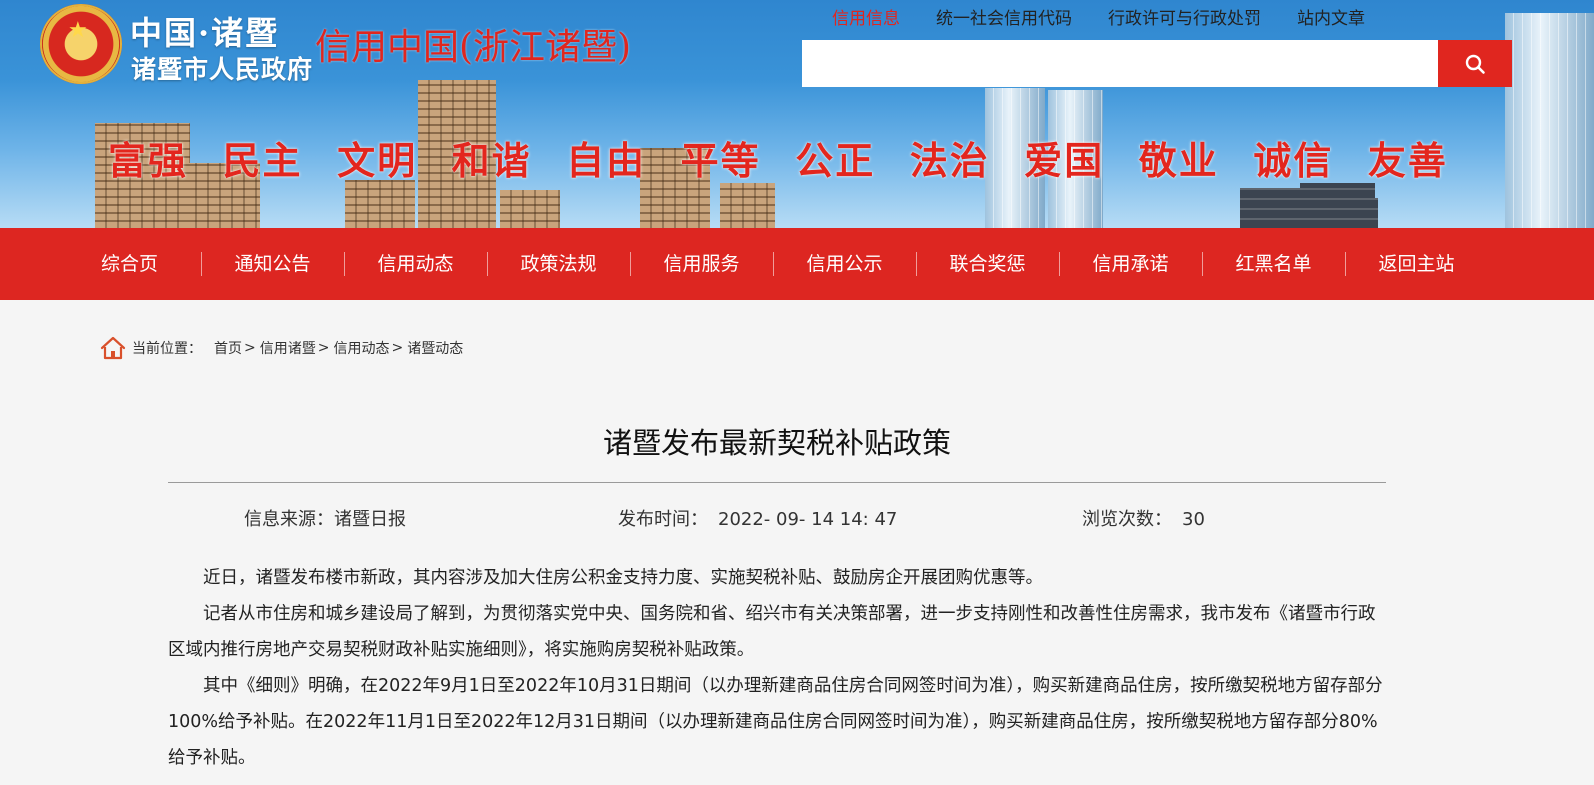 The width and height of the screenshot is (1594, 785). Describe the element at coordinates (262, 161) in the screenshot. I see `core-value: 民主` at that location.